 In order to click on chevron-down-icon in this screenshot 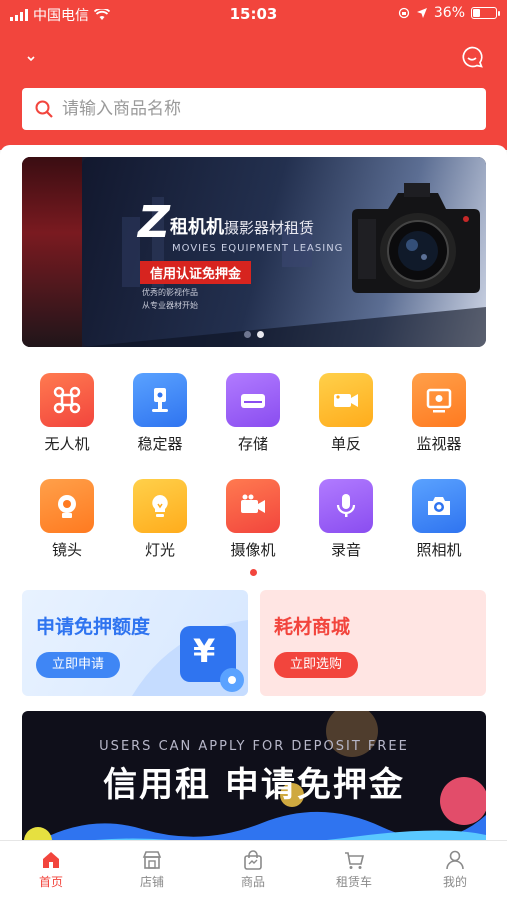, I will do `click(31, 59)`.